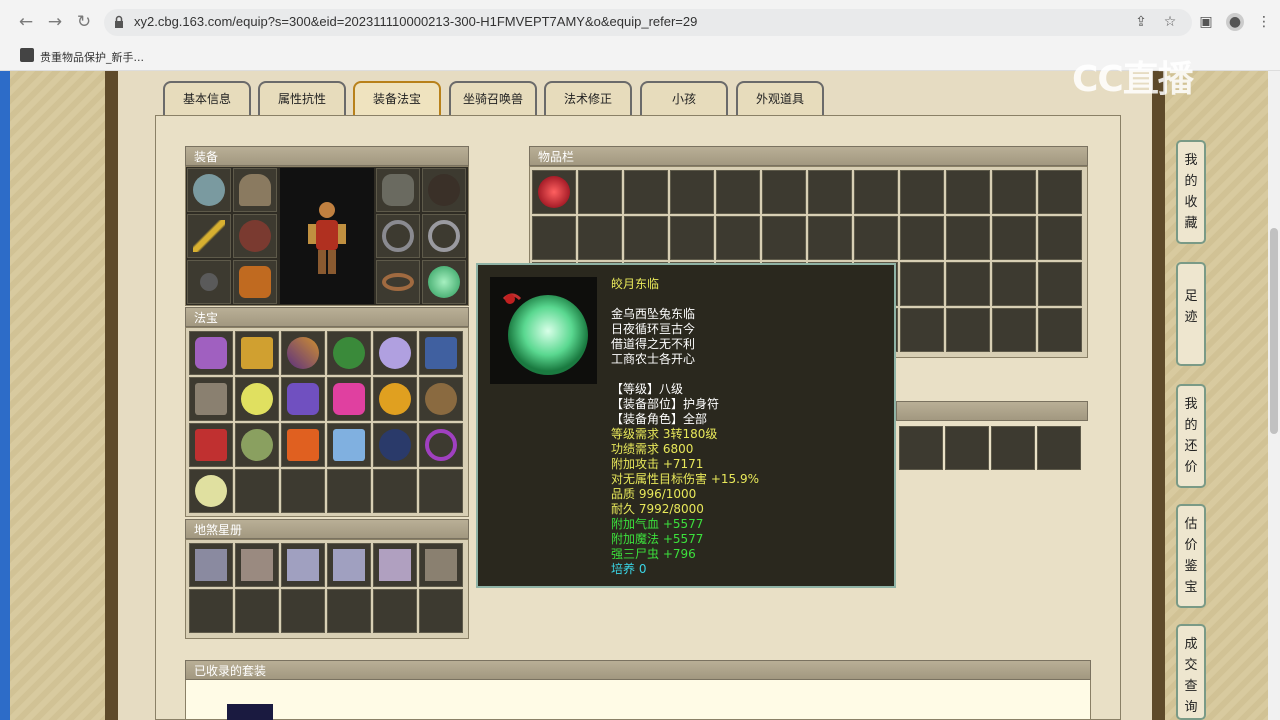  What do you see at coordinates (1170, 22) in the screenshot?
I see `star-icon: ☆` at bounding box center [1170, 22].